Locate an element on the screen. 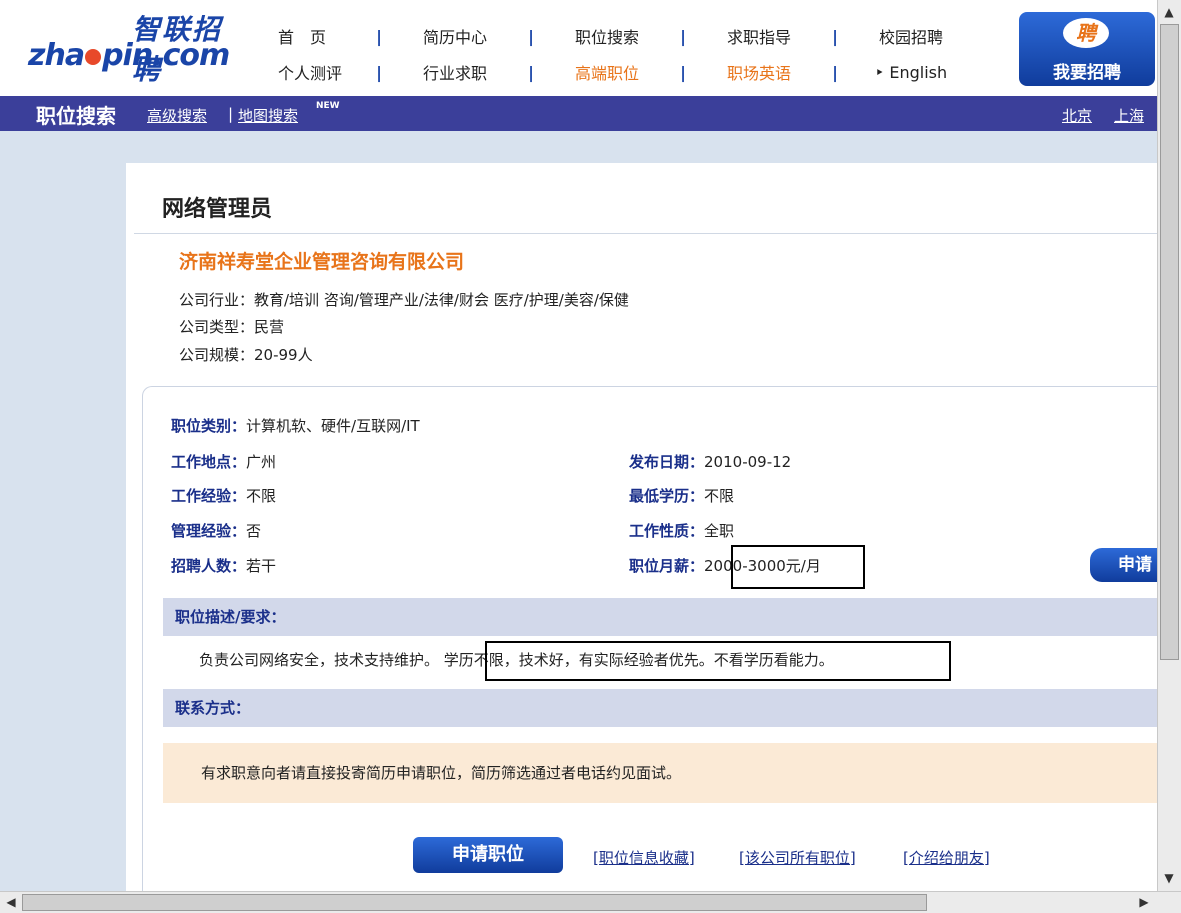  field-education: 最低学历：不限 is located at coordinates (681, 495).